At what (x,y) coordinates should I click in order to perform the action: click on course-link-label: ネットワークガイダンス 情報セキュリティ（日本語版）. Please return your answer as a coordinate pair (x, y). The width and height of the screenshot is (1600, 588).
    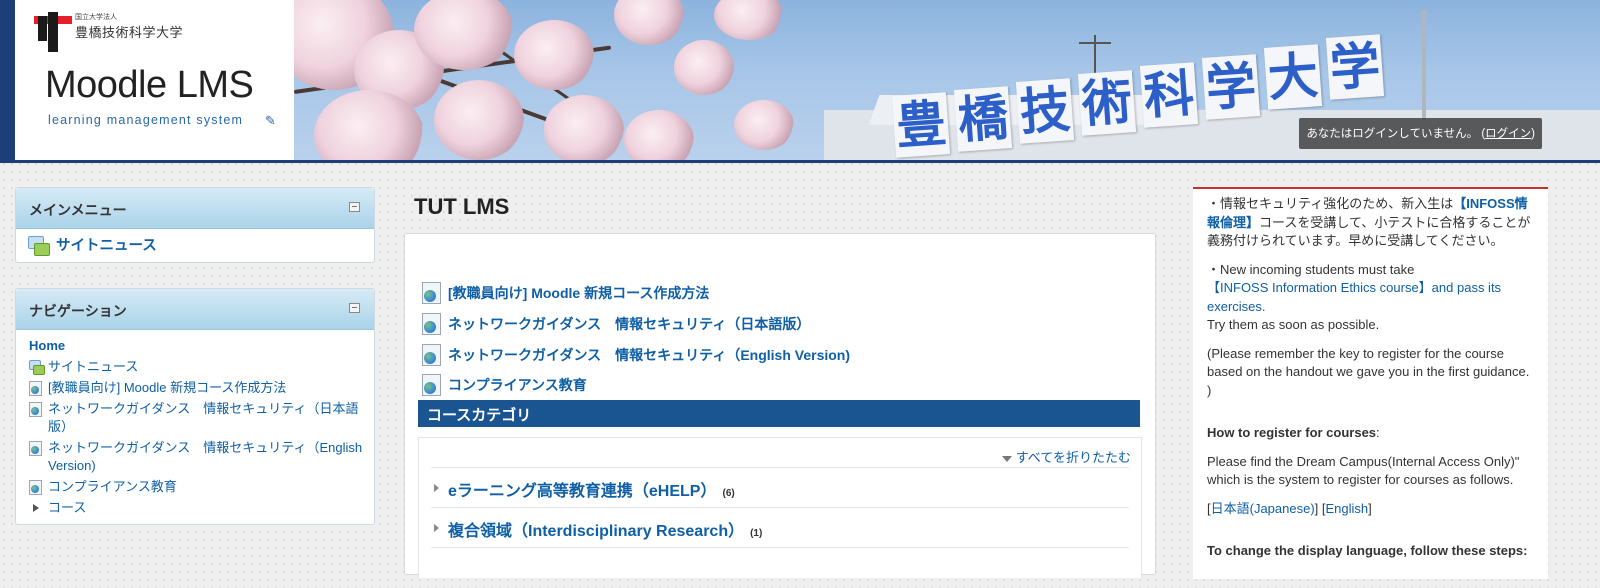
    Looking at the image, I should click on (629, 324).